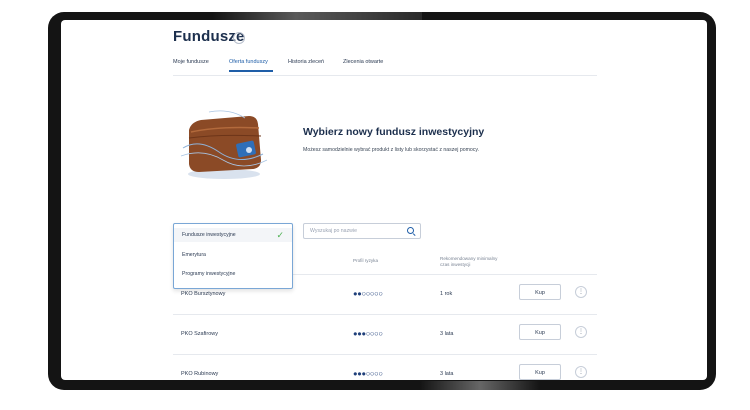 This screenshot has width=750, height=410. I want to click on dropdown-option-investment-programs: Programy inwestycyjne, so click(233, 274).